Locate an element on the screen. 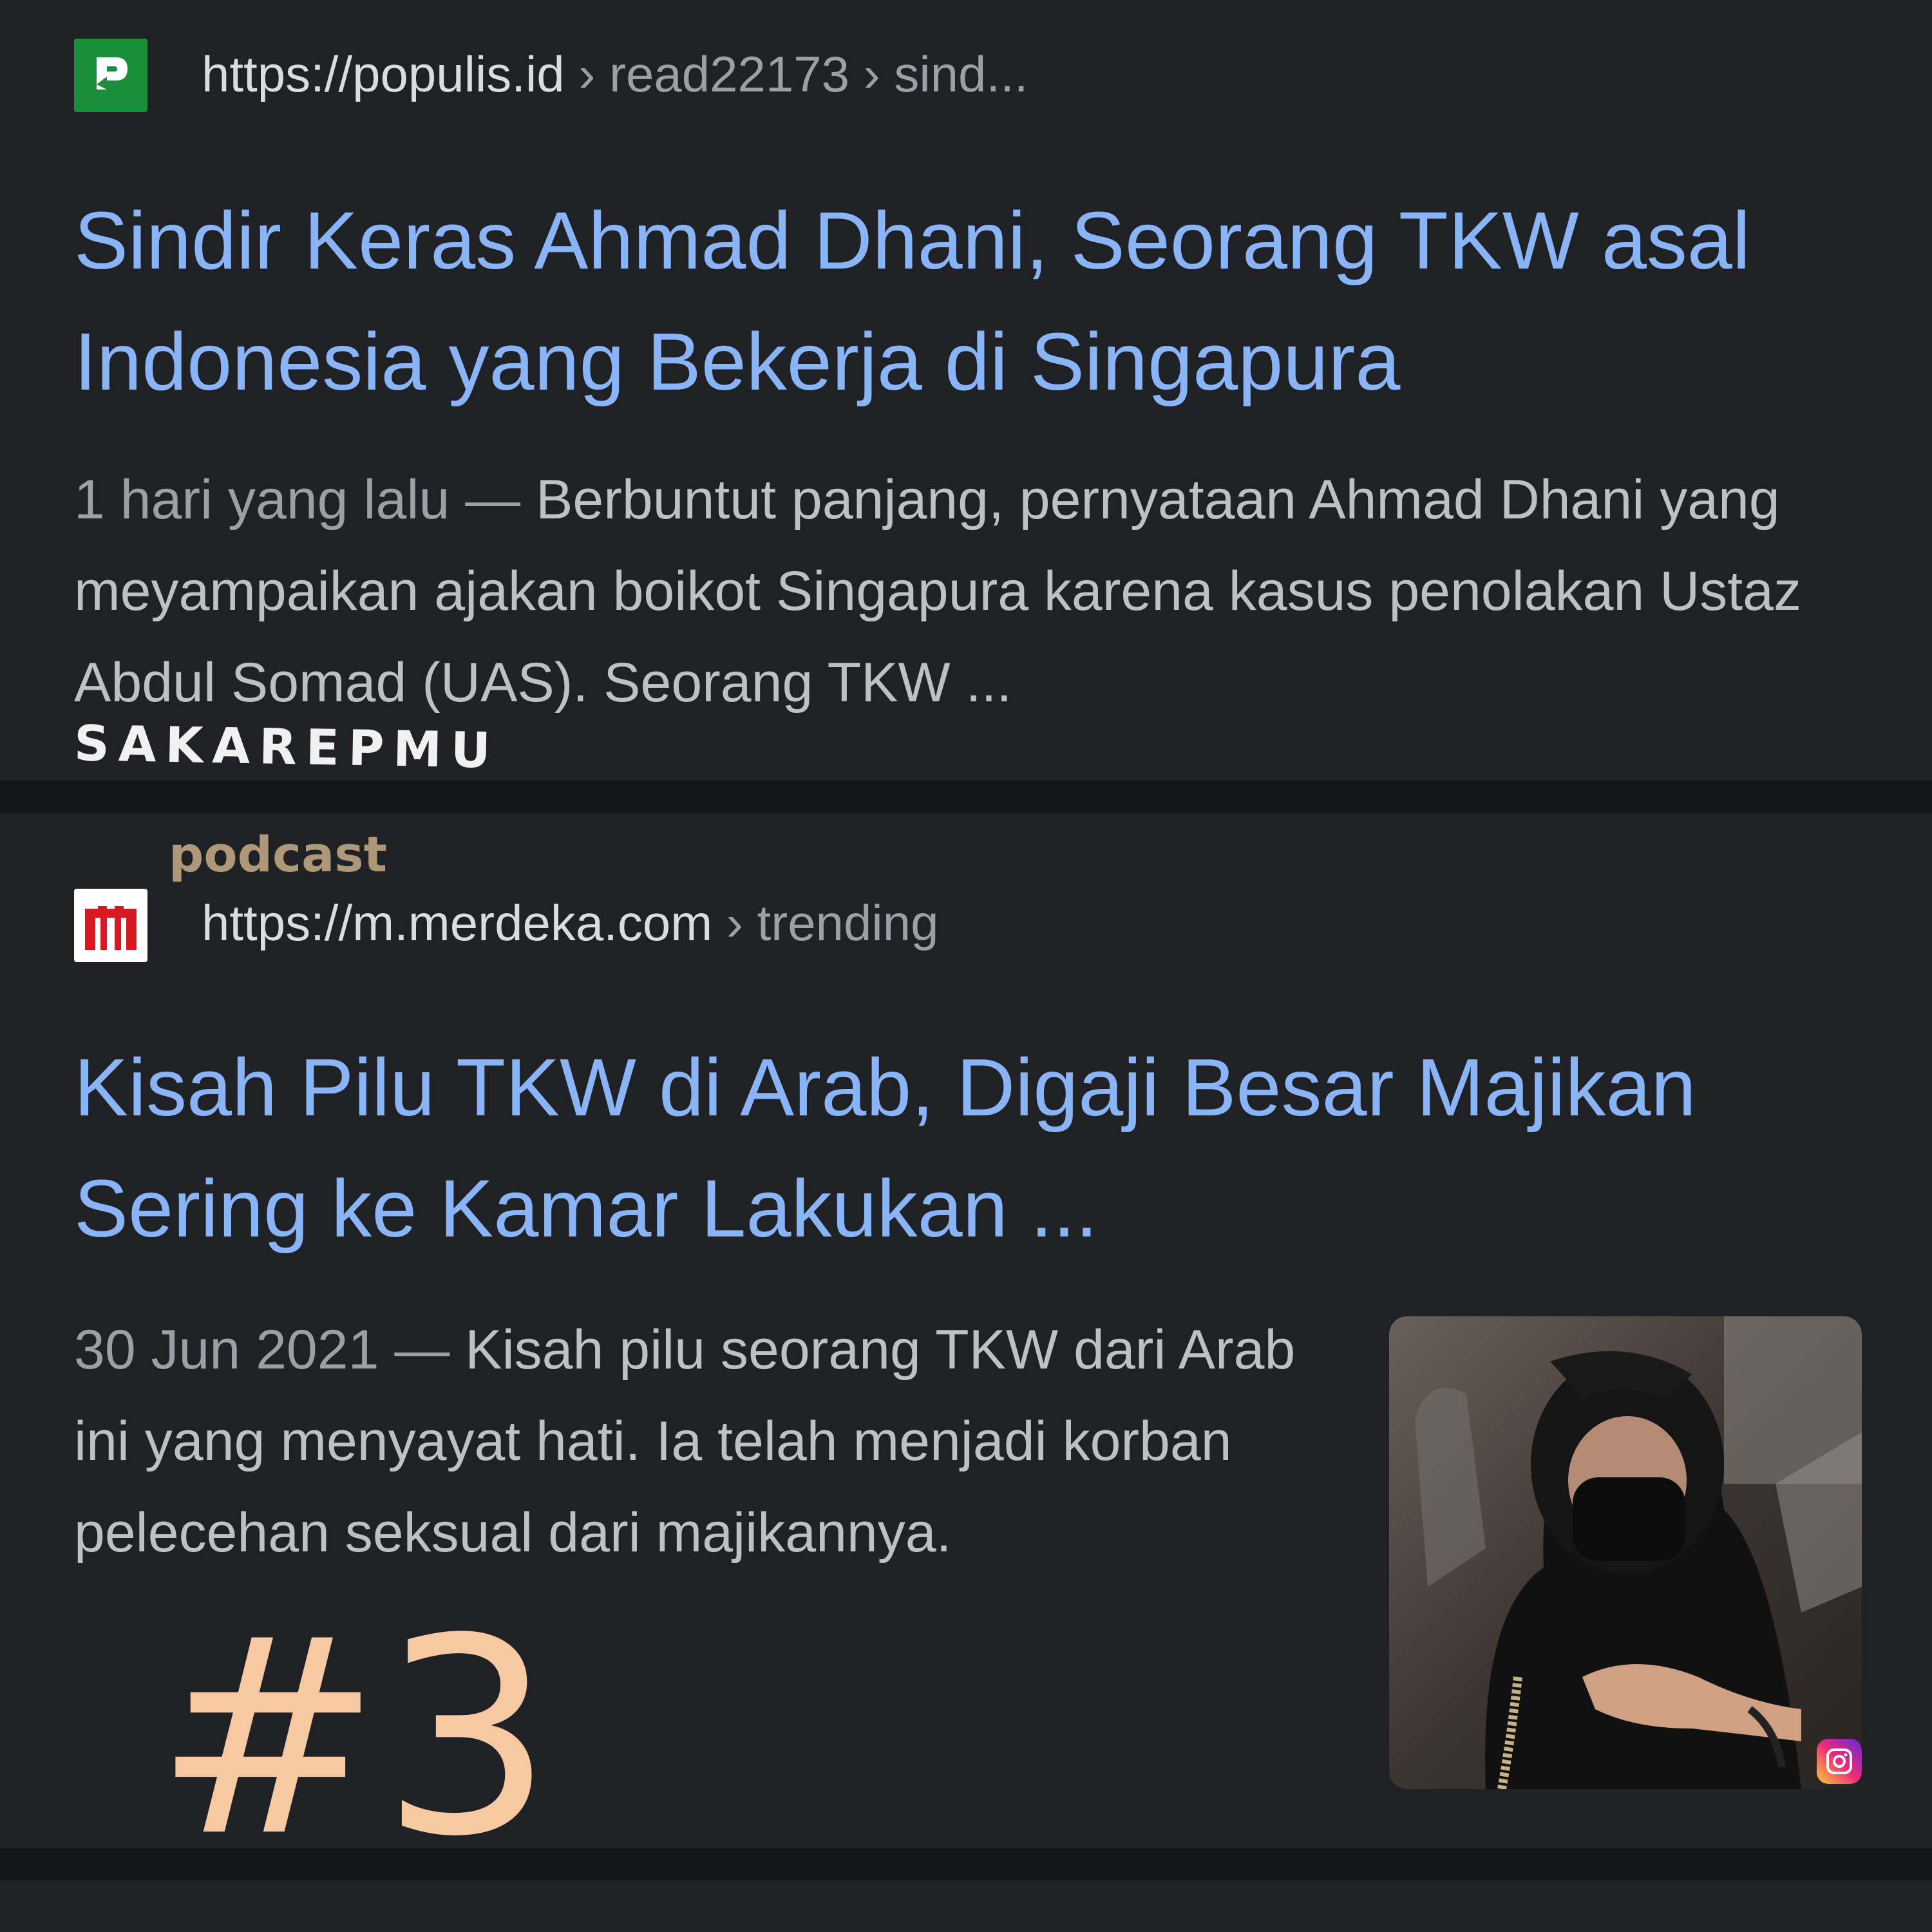 The width and height of the screenshot is (1932, 1932). result-date: 1 hari yang lalu — is located at coordinates (305, 500).